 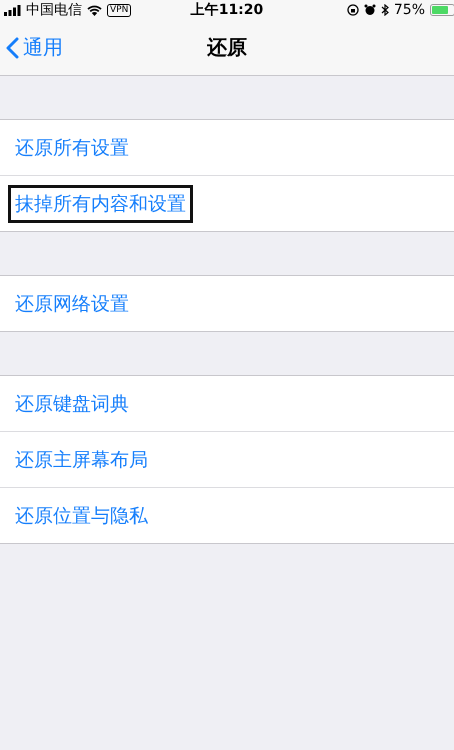 I want to click on carrier-name: 中国电信, so click(x=54, y=10).